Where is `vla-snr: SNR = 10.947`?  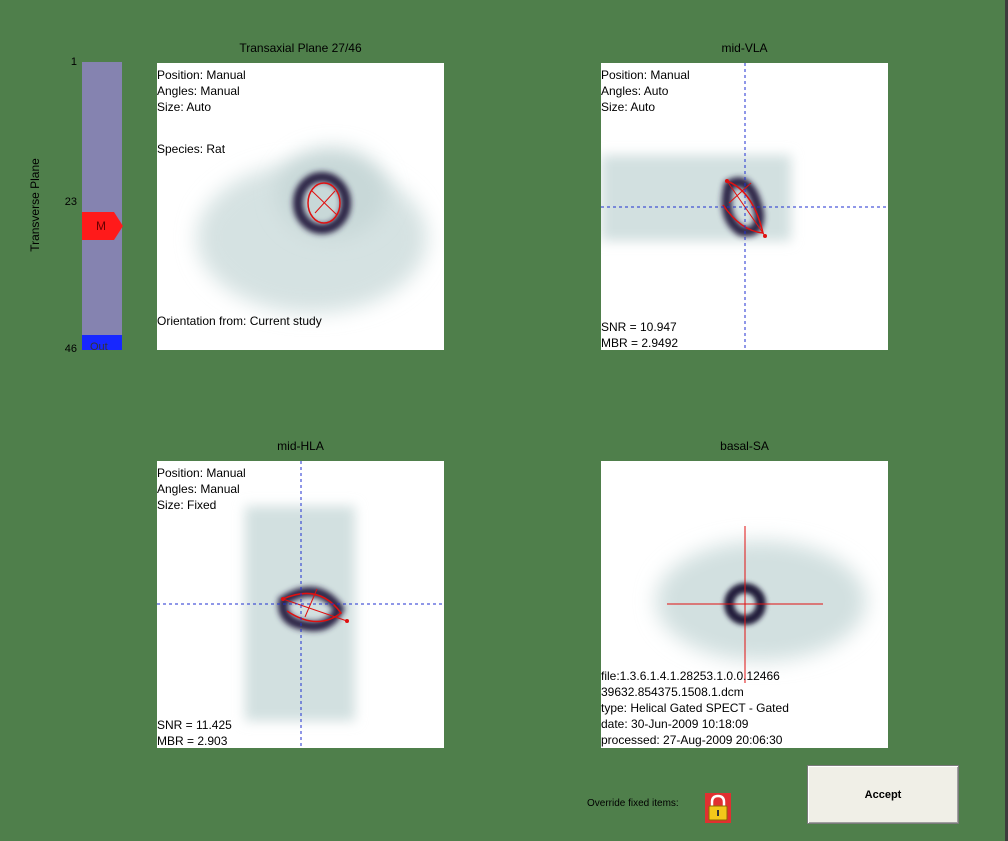 vla-snr: SNR = 10.947 is located at coordinates (639, 327).